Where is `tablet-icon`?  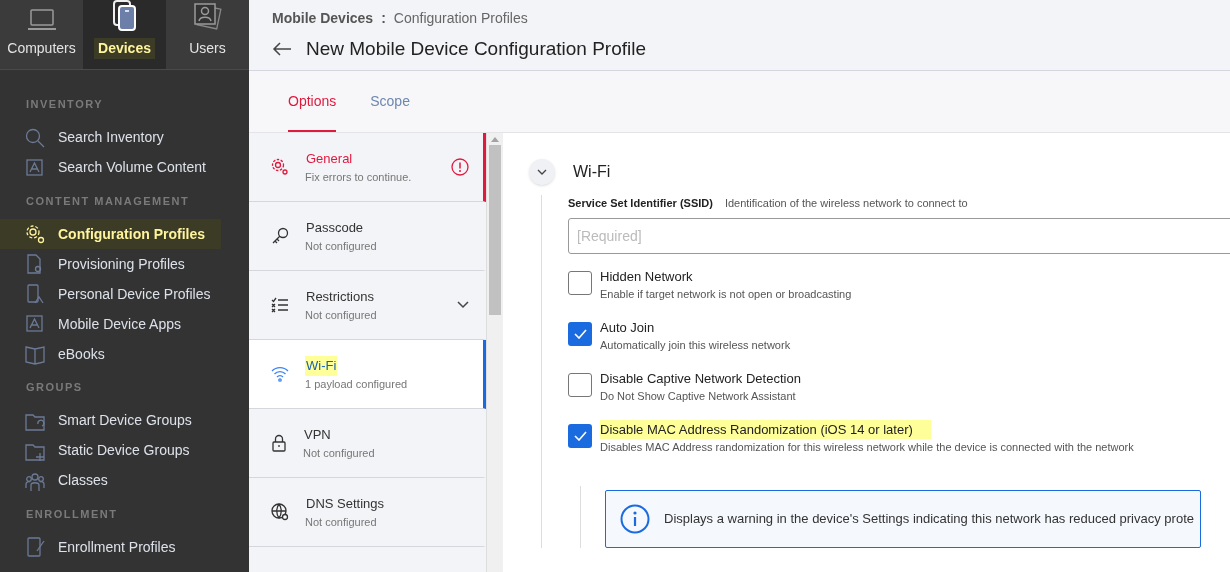 tablet-icon is located at coordinates (124, 16).